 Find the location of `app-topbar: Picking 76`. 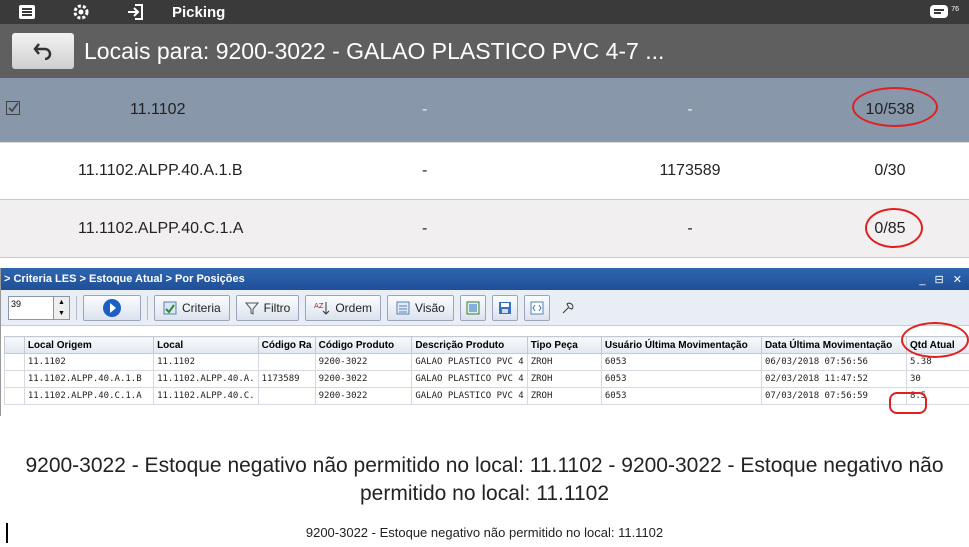

app-topbar: Picking 76 is located at coordinates (484, 12).